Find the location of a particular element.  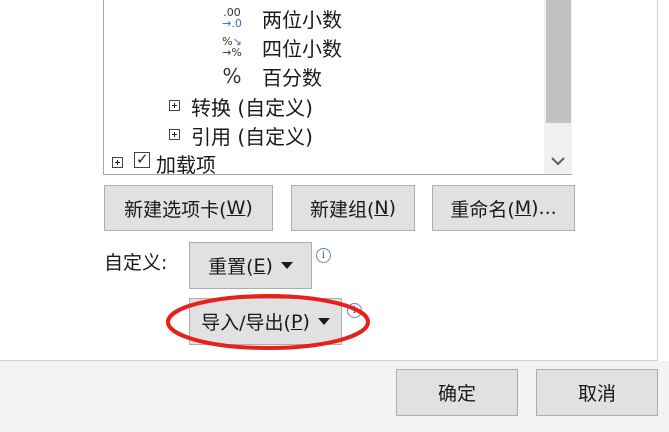

customize-label: 自定义: is located at coordinates (136, 263).